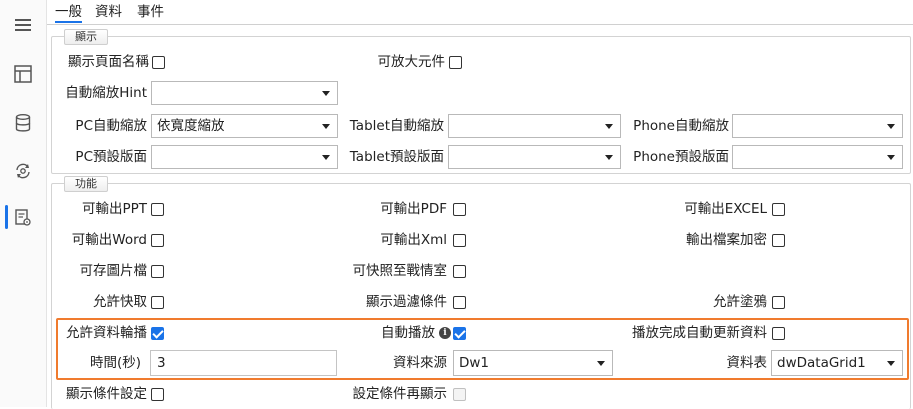  What do you see at coordinates (23, 123) in the screenshot?
I see `database-icon` at bounding box center [23, 123].